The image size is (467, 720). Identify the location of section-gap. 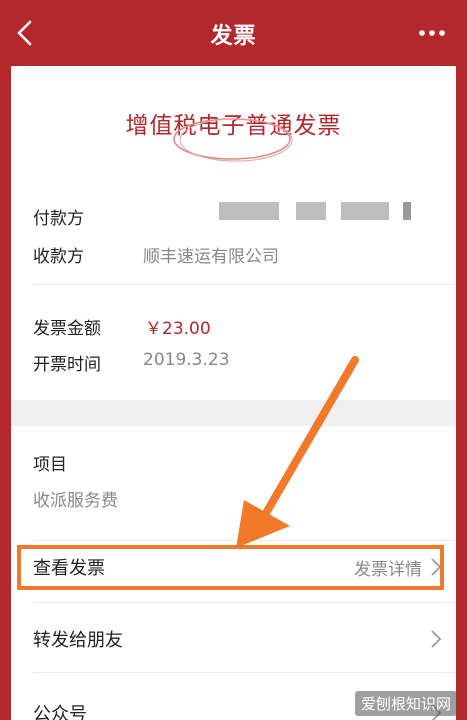
(233, 413).